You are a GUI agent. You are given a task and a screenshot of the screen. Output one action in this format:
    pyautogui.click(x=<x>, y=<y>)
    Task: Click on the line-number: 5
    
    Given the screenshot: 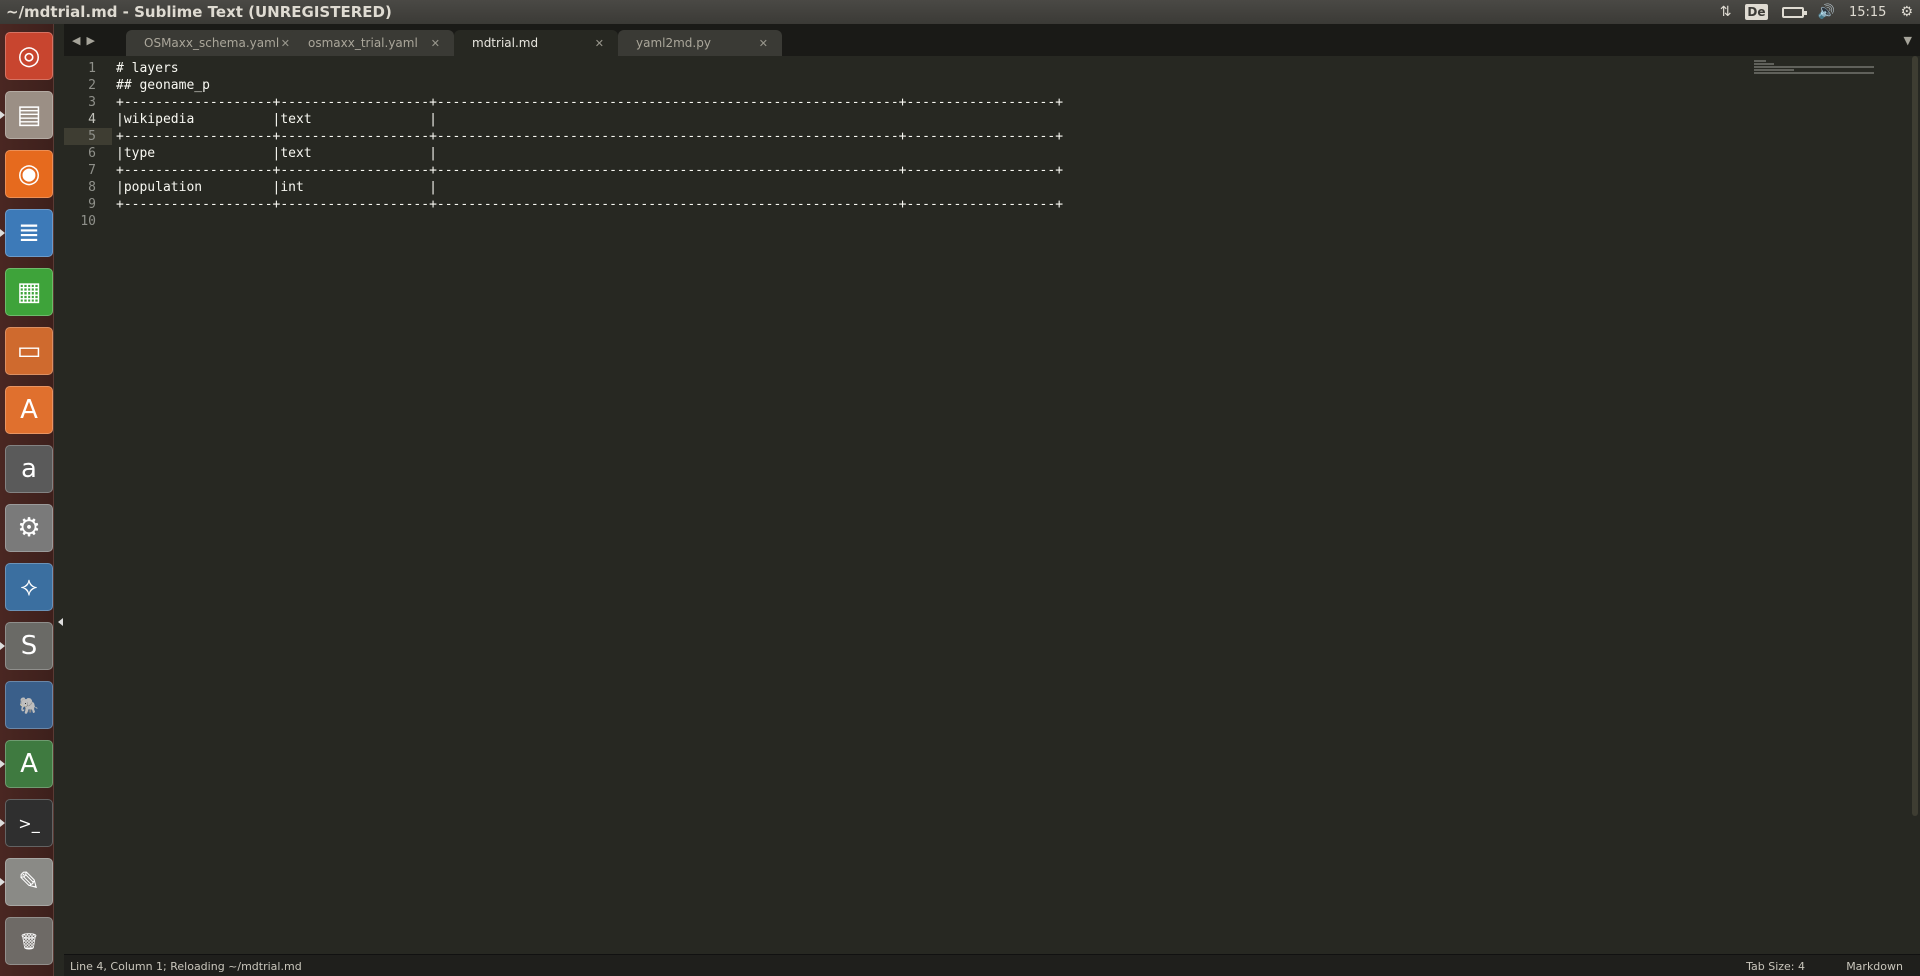 What is the action you would take?
    pyautogui.click(x=92, y=136)
    